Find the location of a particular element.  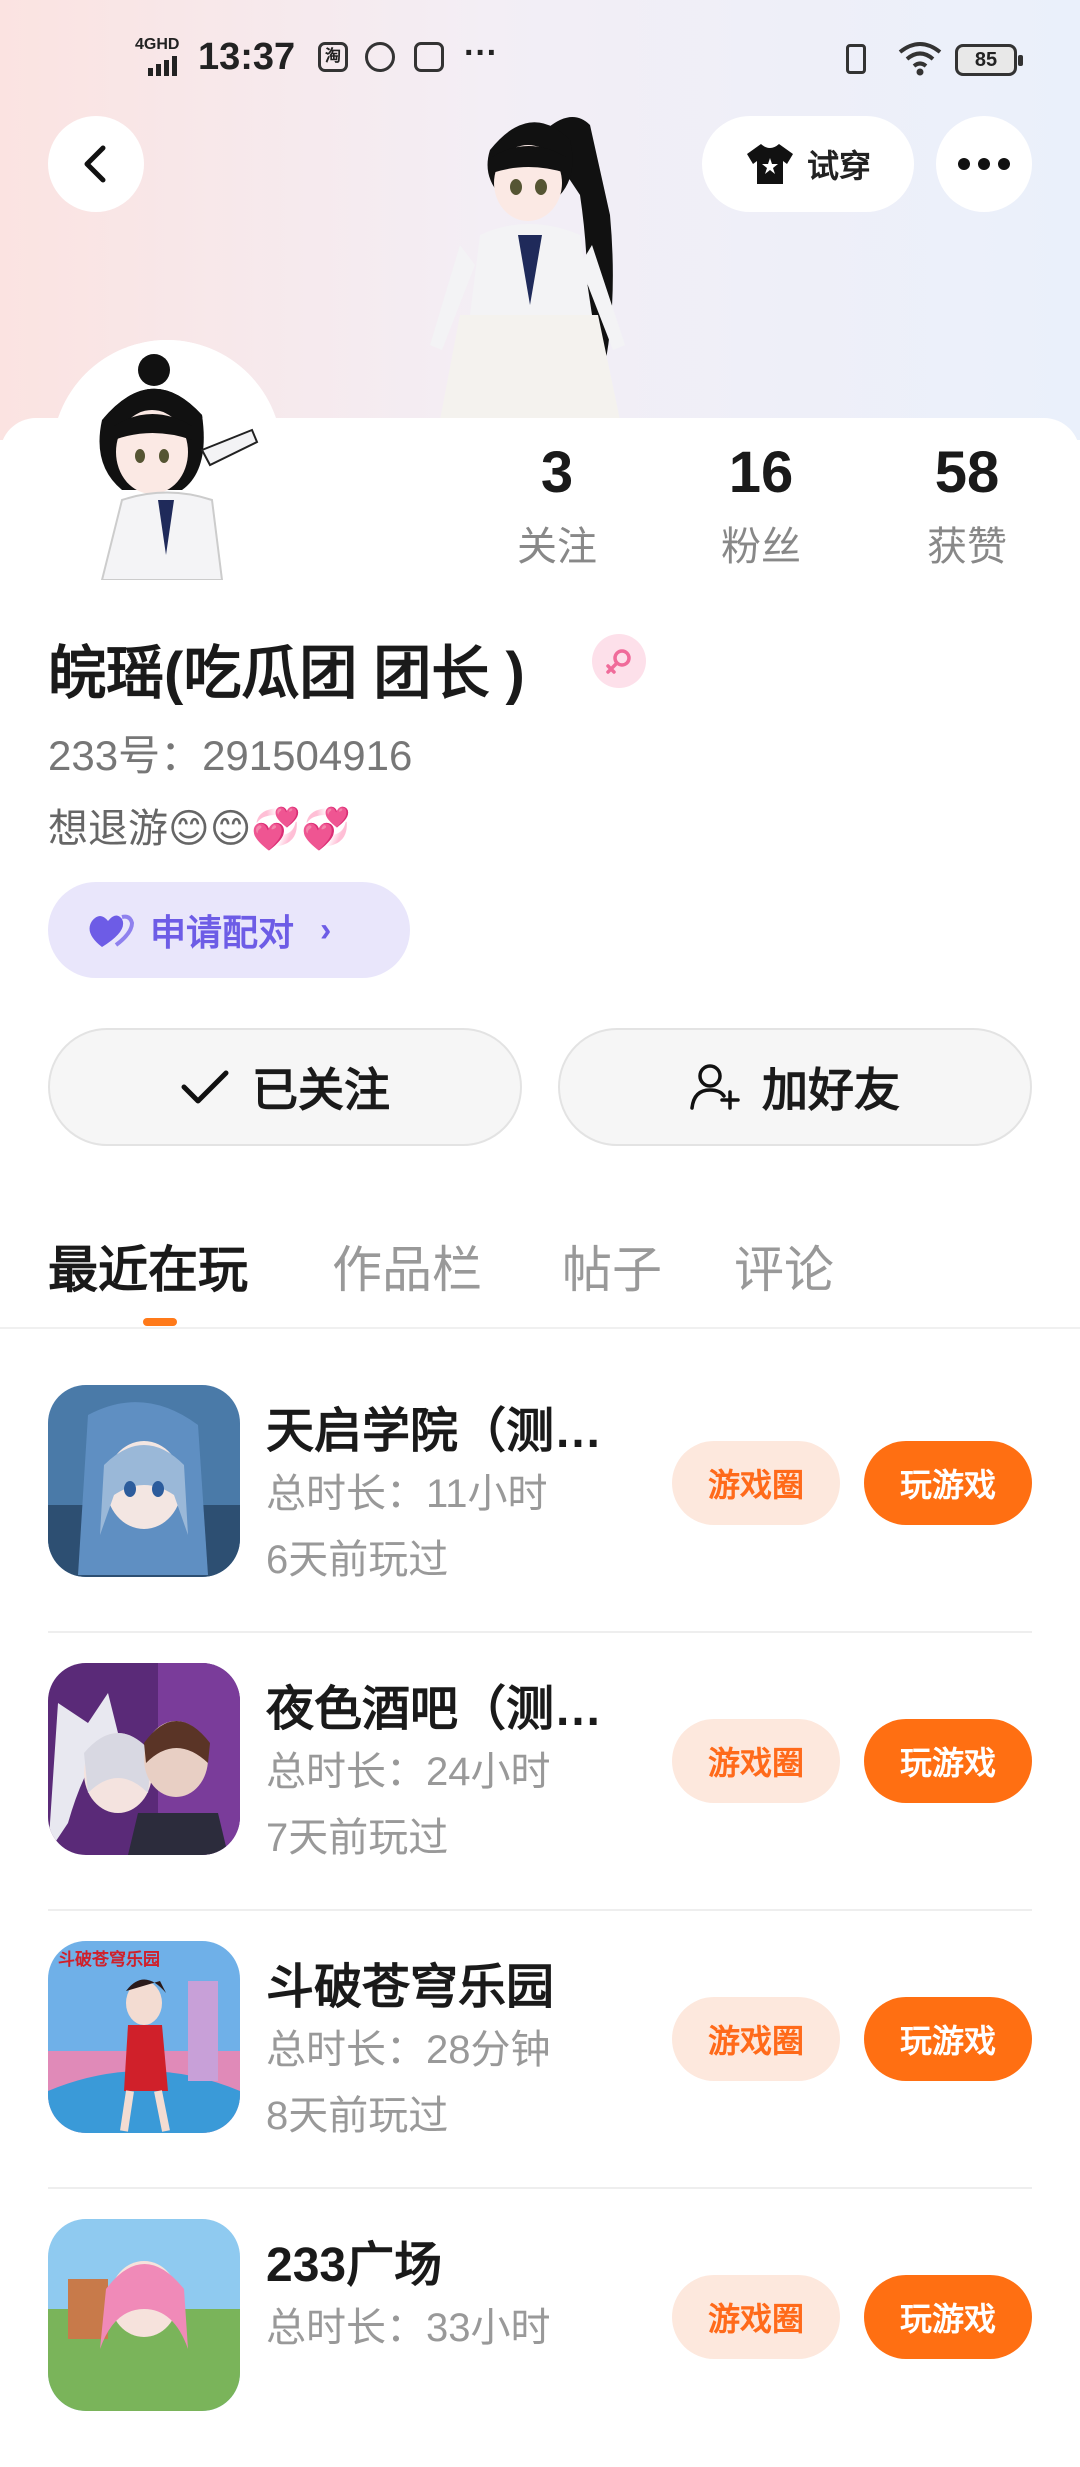

following-count: 3 is located at coordinates (557, 472).